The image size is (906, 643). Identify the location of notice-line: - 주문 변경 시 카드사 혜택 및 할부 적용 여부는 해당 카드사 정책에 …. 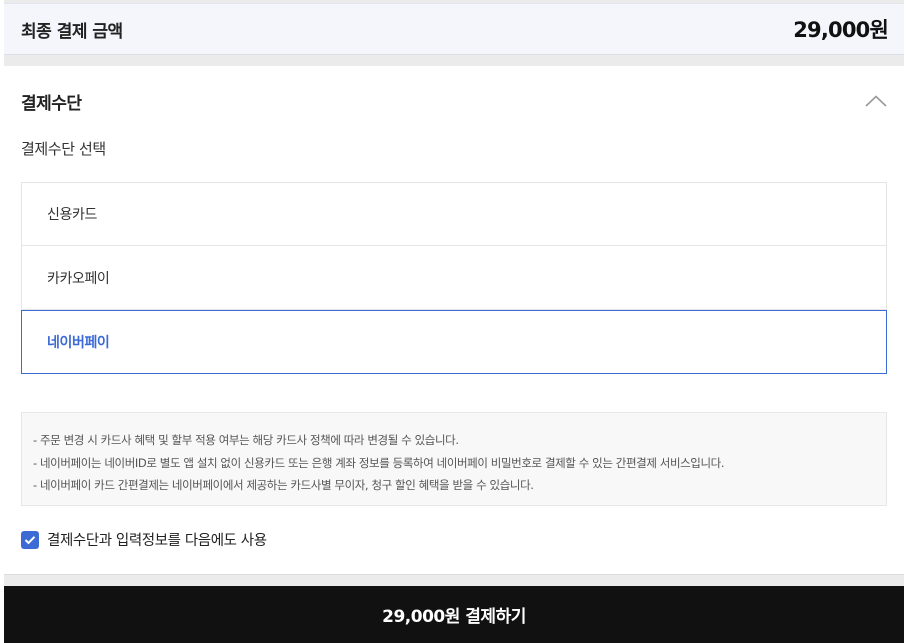
(246, 440).